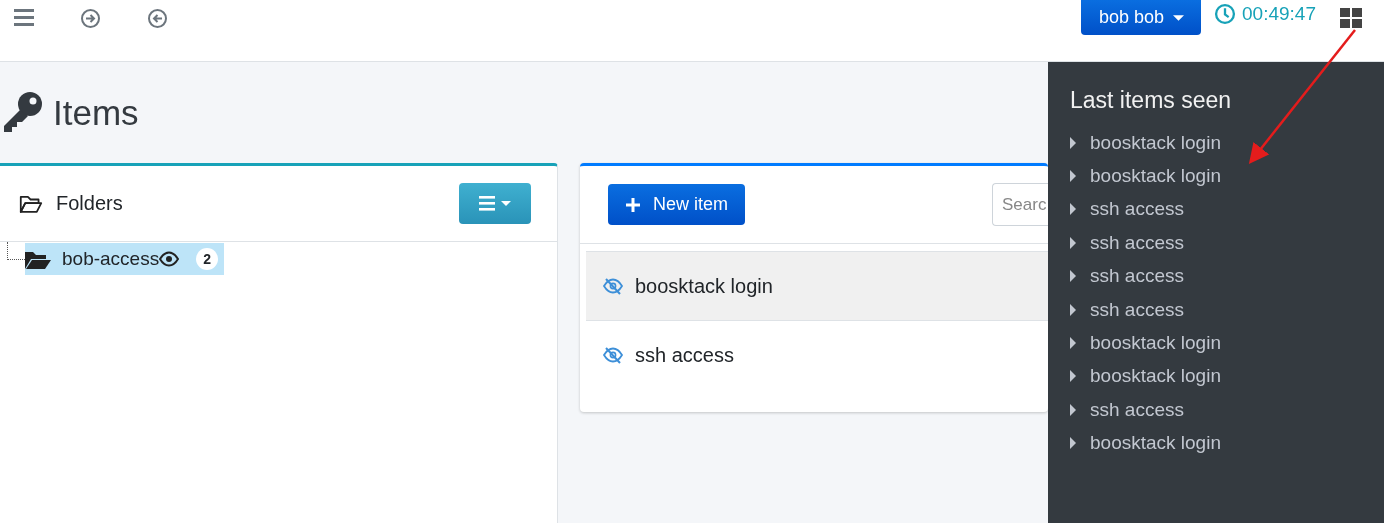 Image resolution: width=1384 pixels, height=523 pixels. What do you see at coordinates (817, 355) in the screenshot?
I see `item-row: ssh access` at bounding box center [817, 355].